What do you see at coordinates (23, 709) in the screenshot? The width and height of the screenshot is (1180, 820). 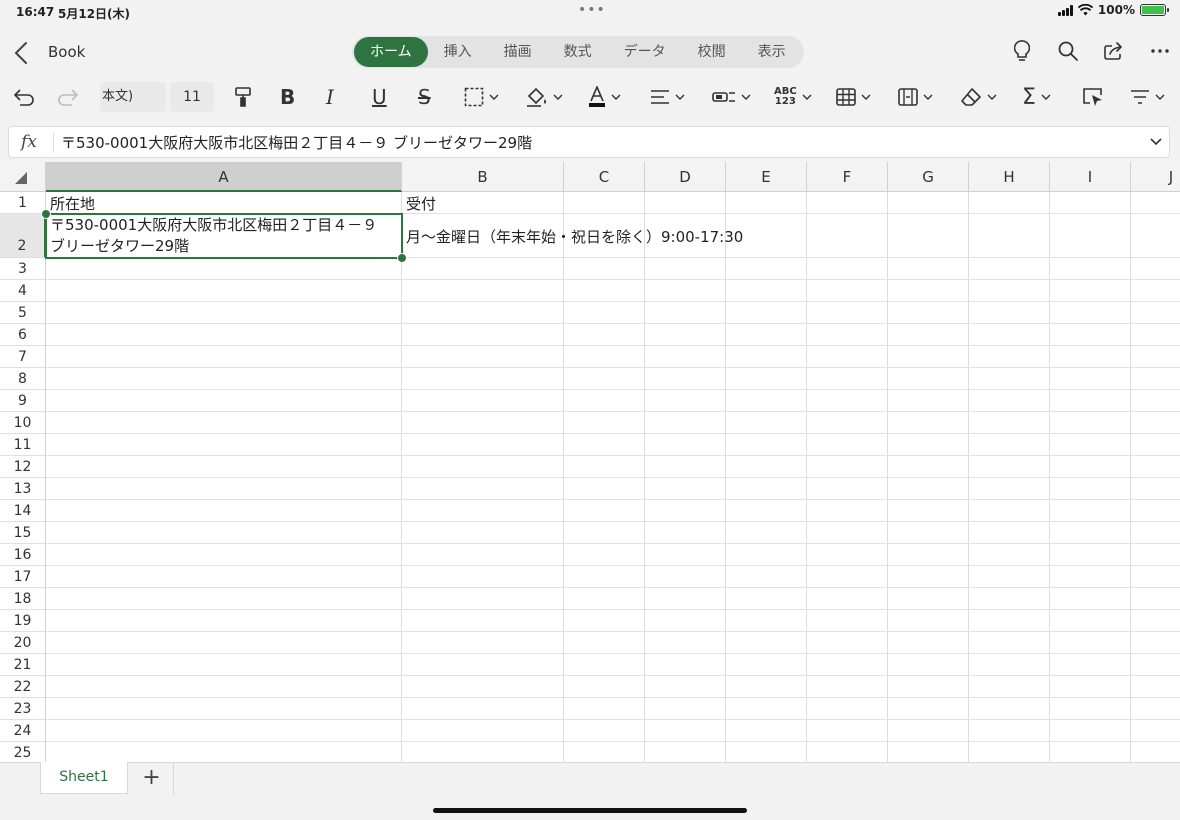 I see `row-header-23: 23` at bounding box center [23, 709].